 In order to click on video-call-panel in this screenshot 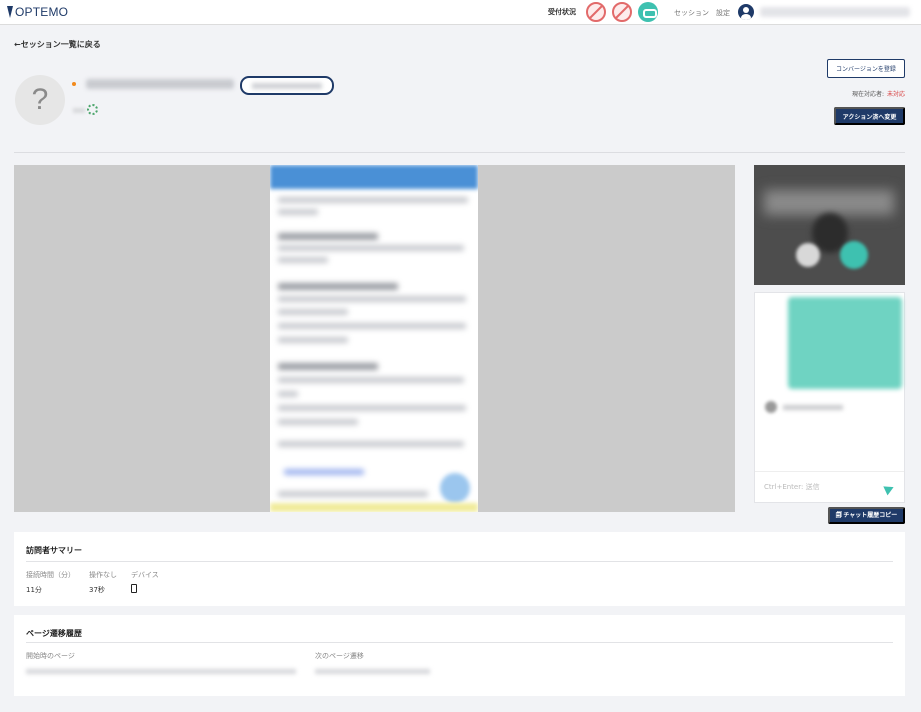, I will do `click(829, 225)`.